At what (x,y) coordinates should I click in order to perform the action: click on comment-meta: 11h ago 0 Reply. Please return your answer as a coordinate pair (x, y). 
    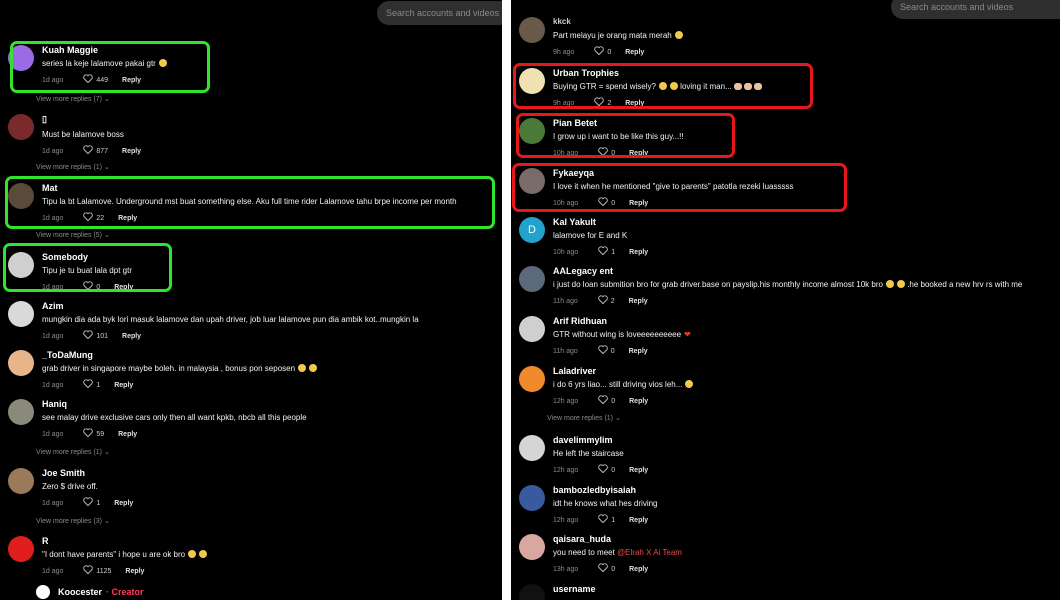
    Looking at the image, I should click on (600, 350).